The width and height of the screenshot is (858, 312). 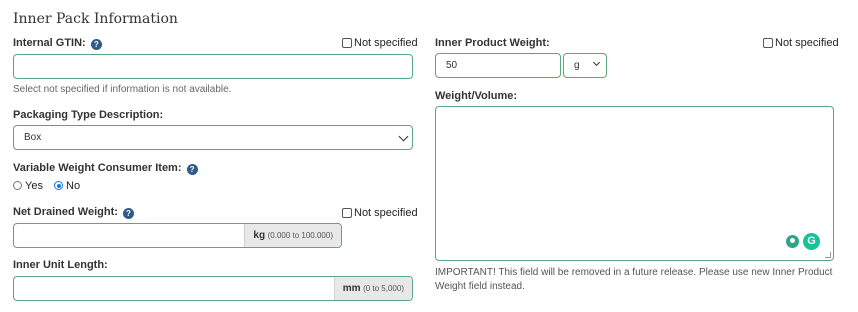 I want to click on internal-gtin-not-specified-checkbox, so click(x=347, y=43).